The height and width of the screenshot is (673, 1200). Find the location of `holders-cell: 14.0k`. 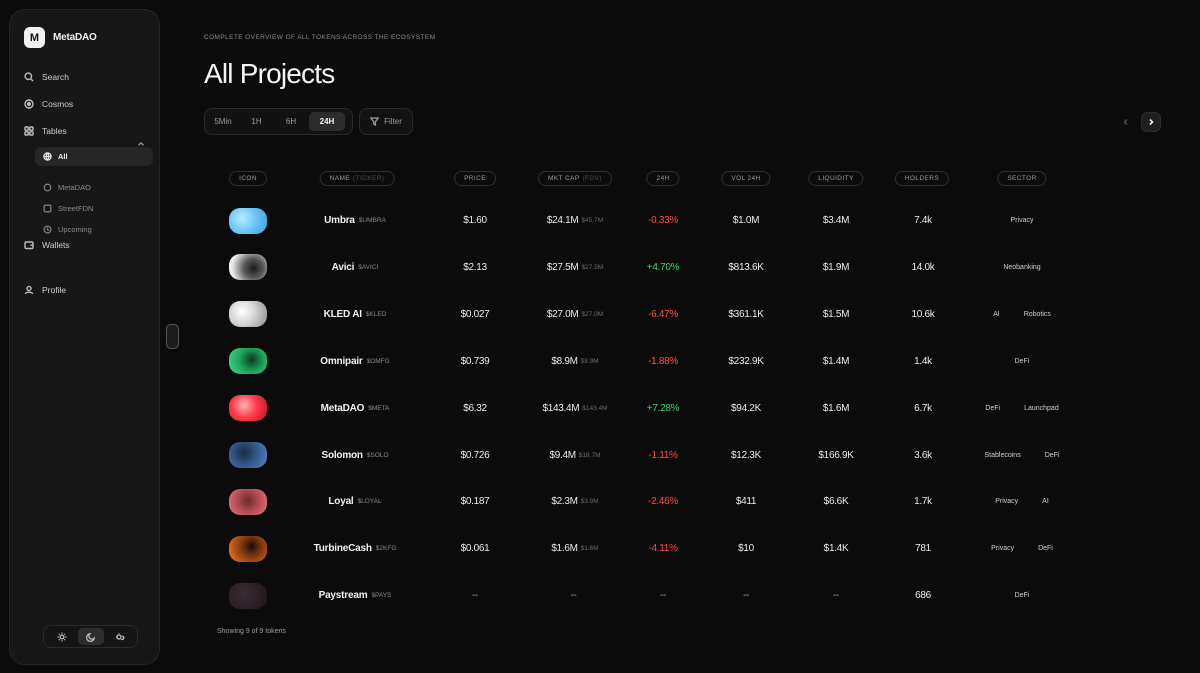

holders-cell: 14.0k is located at coordinates (923, 267).